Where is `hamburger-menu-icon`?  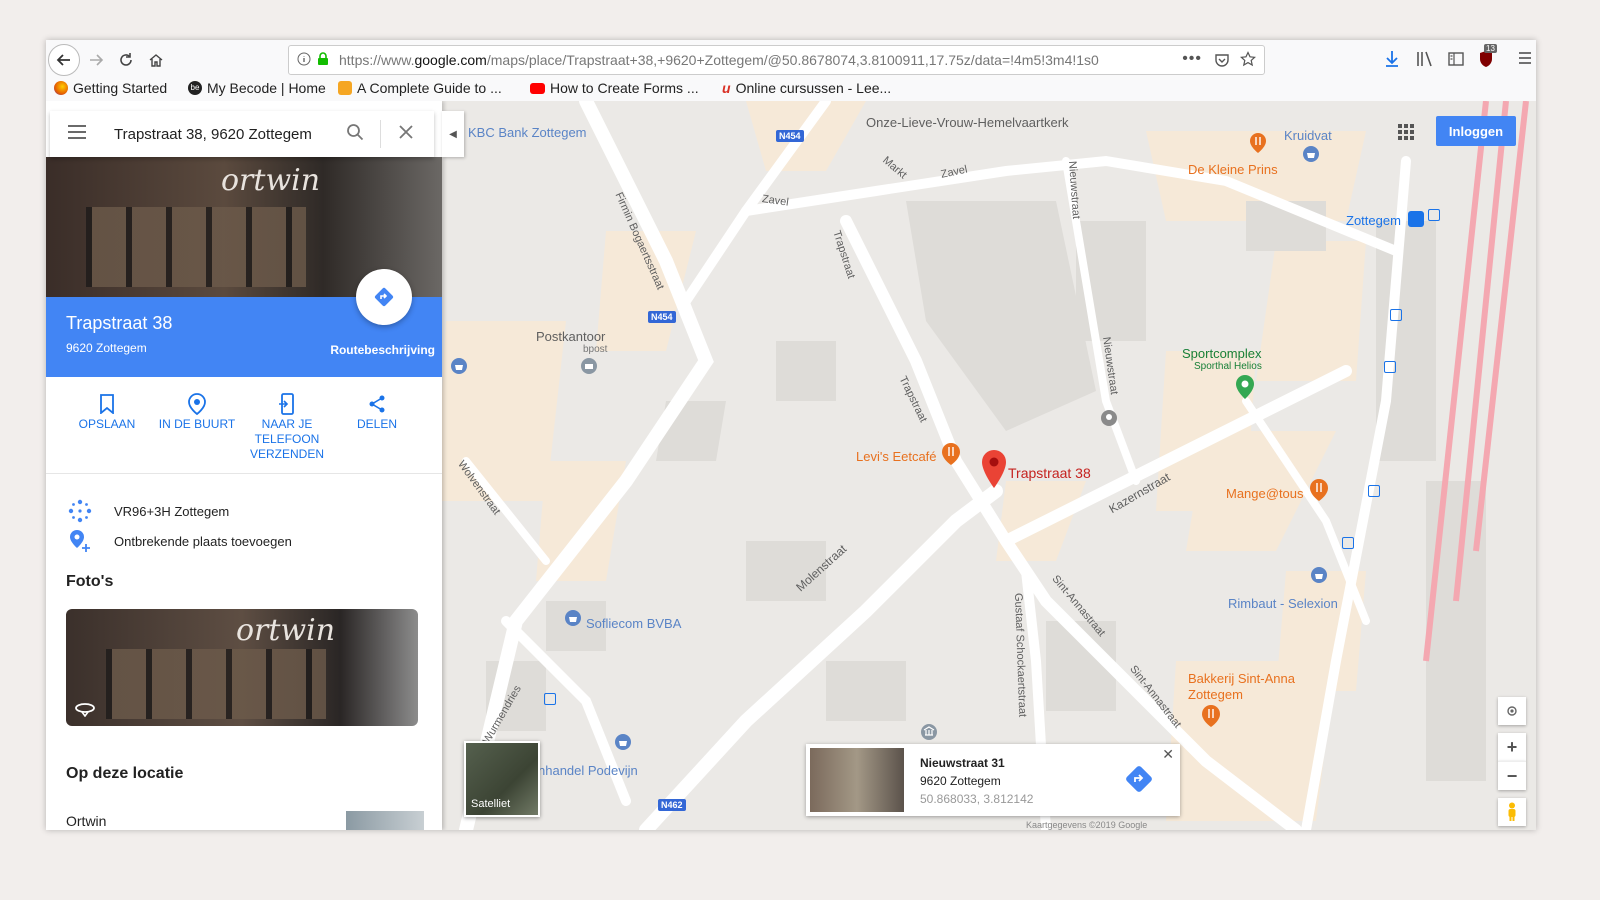
hamburger-menu-icon is located at coordinates (77, 134).